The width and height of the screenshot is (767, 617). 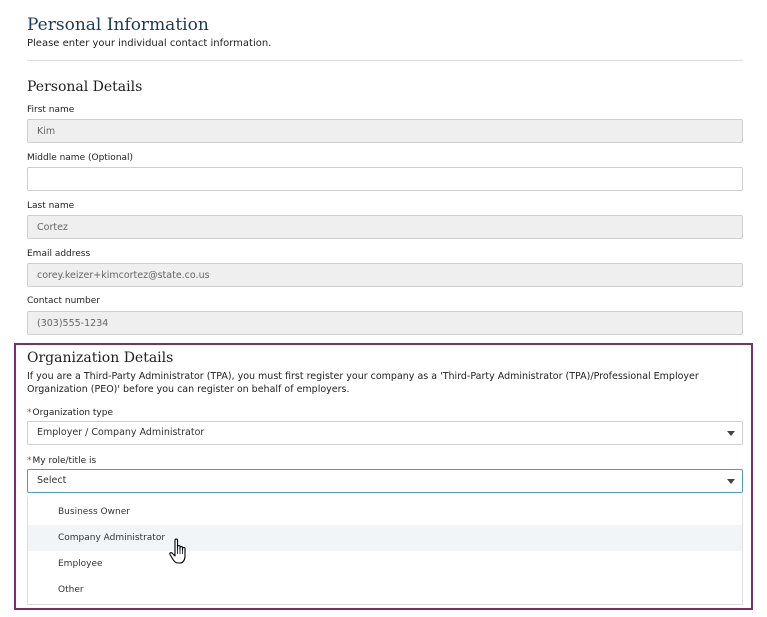 What do you see at coordinates (118, 25) in the screenshot?
I see `page-title: Personal Information` at bounding box center [118, 25].